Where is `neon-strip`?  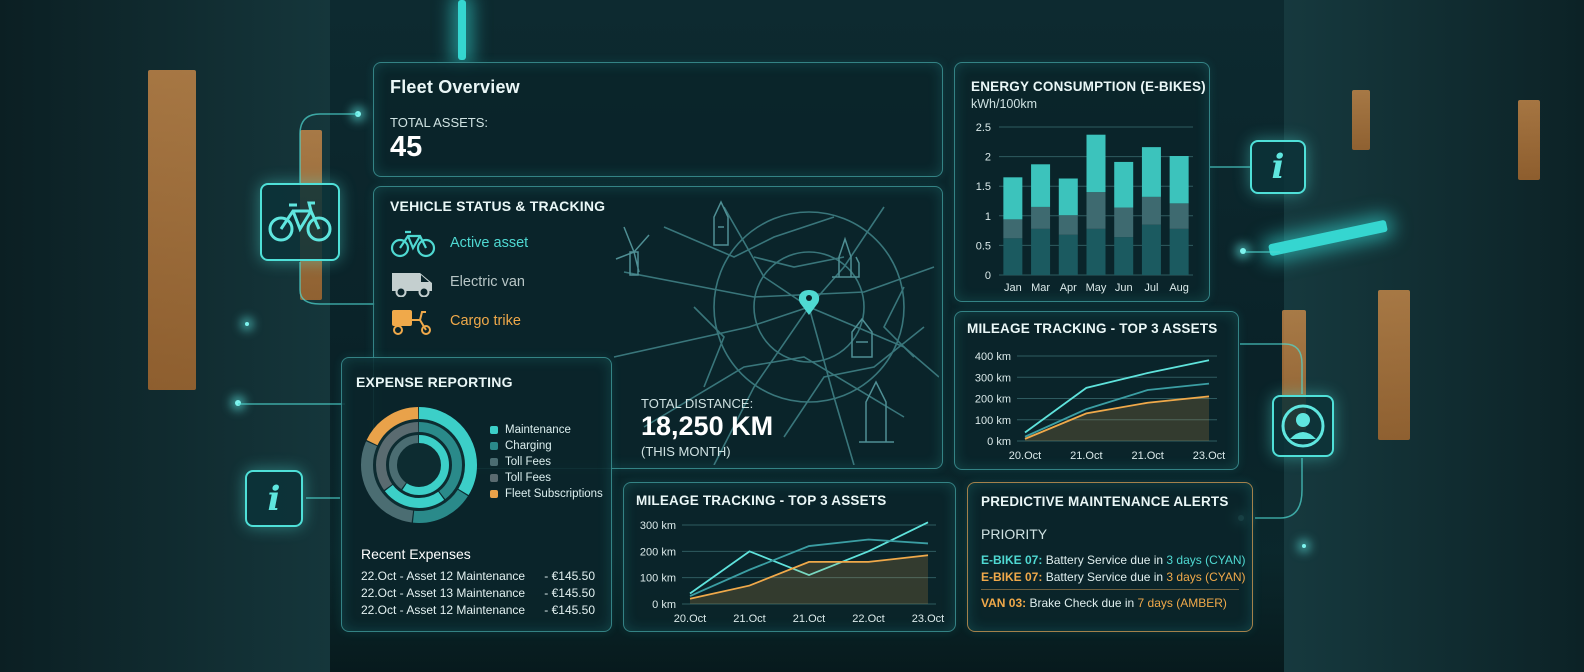
neon-strip is located at coordinates (462, 30).